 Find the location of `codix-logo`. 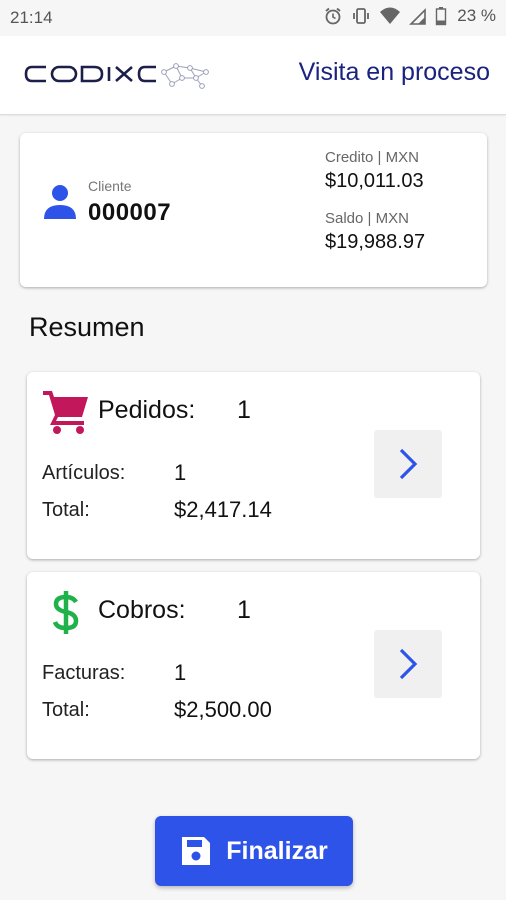

codix-logo is located at coordinates (124, 74).